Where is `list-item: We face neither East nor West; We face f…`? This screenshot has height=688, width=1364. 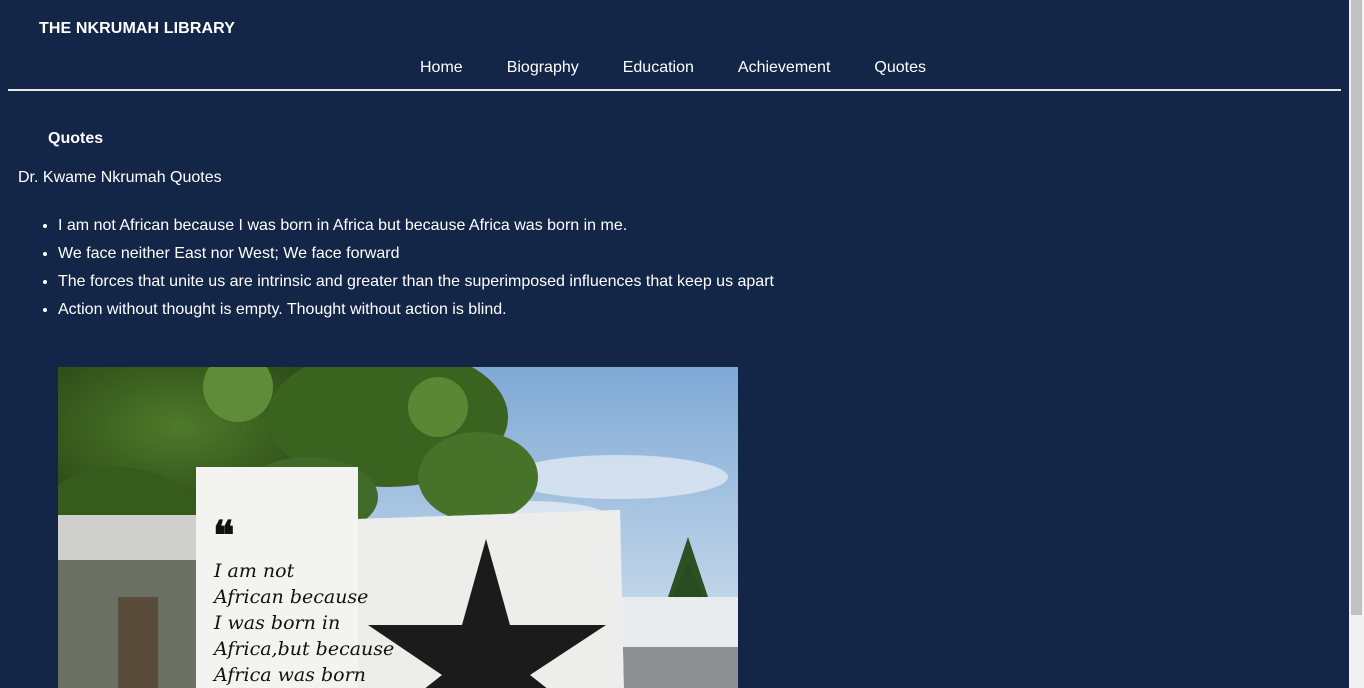
list-item: We face neither East nor West; We face f… is located at coordinates (416, 254).